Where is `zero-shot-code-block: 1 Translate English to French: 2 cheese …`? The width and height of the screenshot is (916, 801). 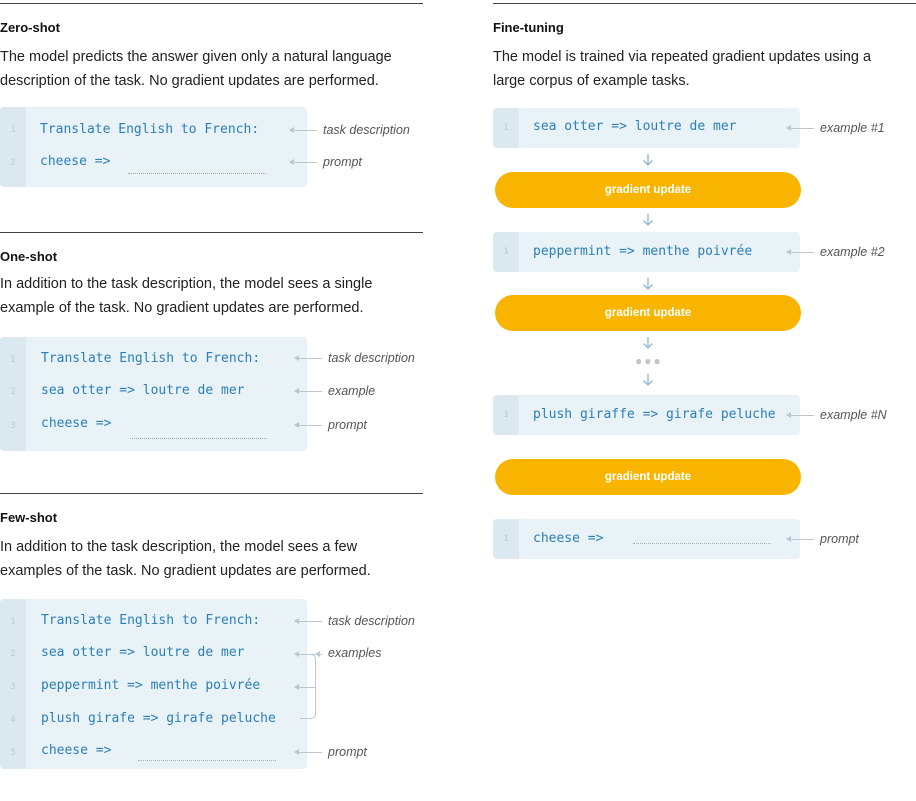 zero-shot-code-block: 1 Translate English to French: 2 cheese … is located at coordinates (153, 147).